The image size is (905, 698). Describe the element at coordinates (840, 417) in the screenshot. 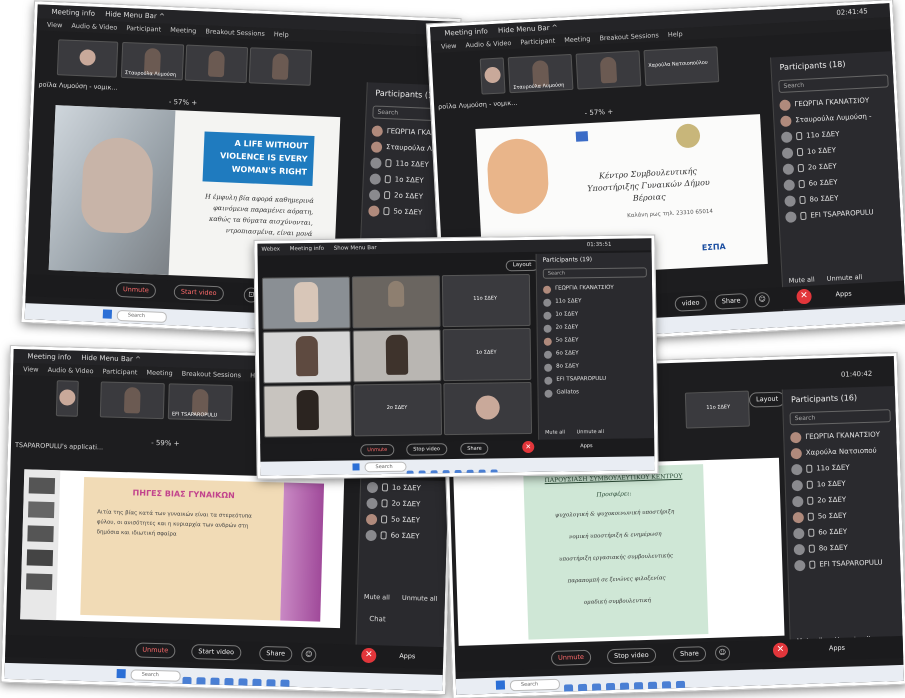

I see `participants-search-input: Search` at that location.